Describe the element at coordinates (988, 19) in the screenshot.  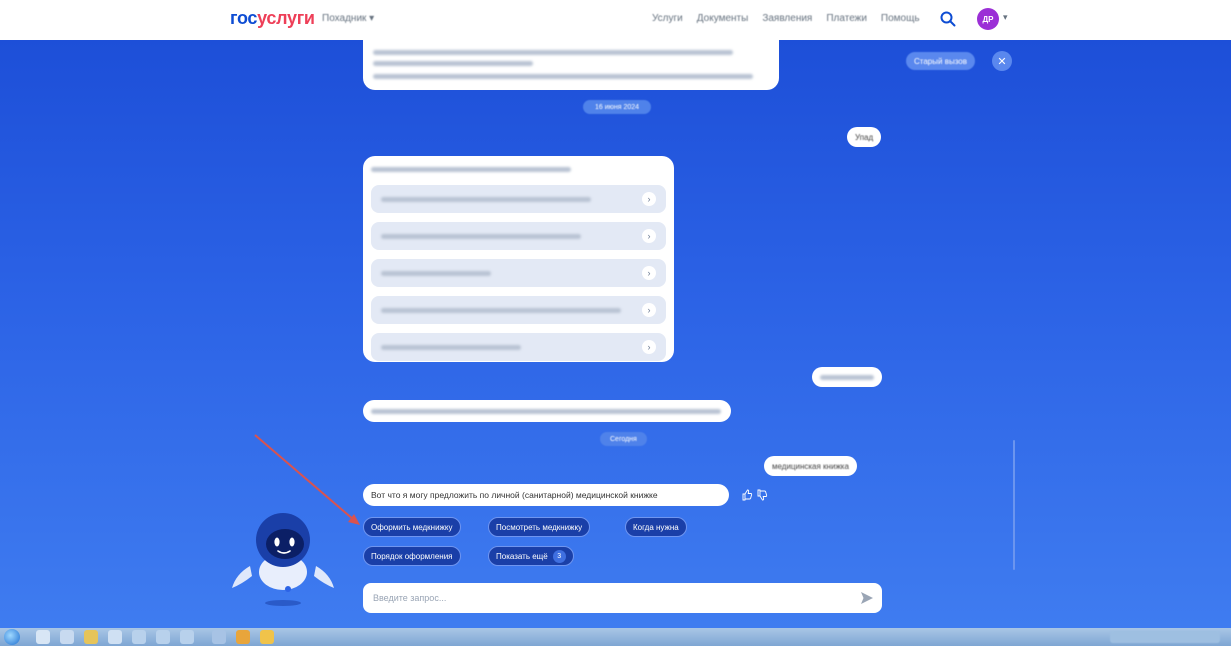
I see `user-avatar: ДР` at that location.